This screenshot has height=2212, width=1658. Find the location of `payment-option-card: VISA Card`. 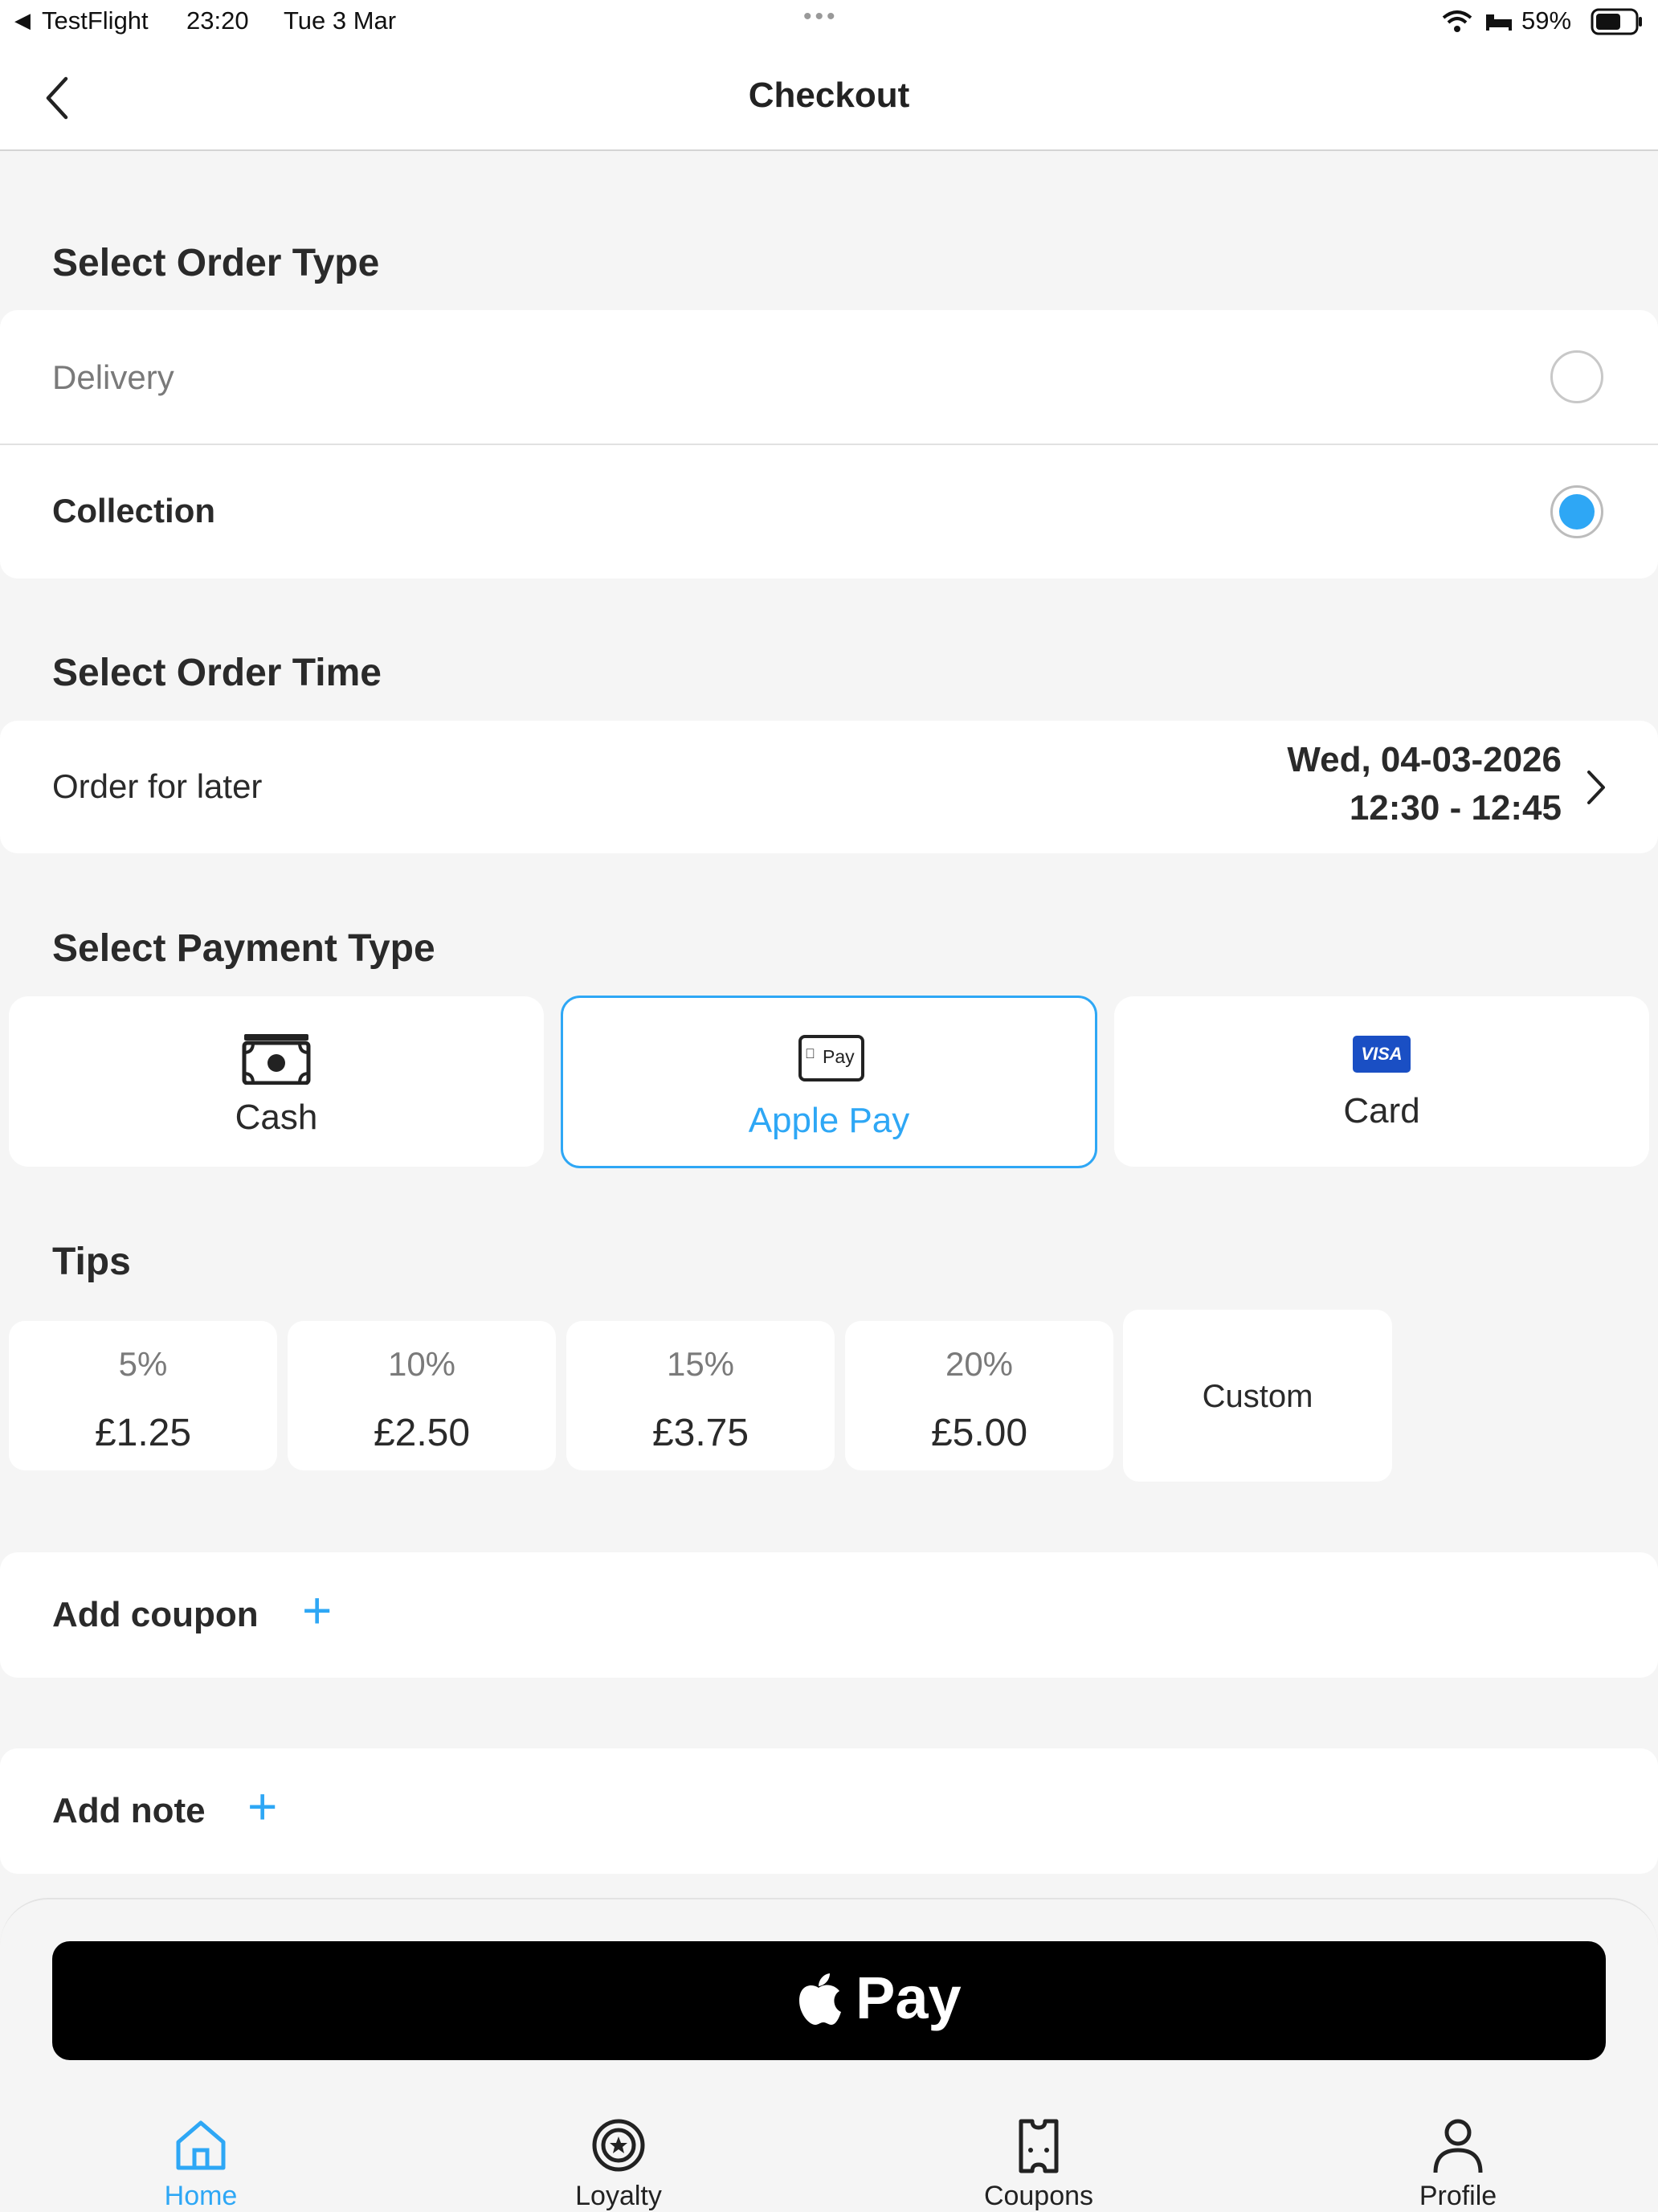

payment-option-card: VISA Card is located at coordinates (1381, 1082).